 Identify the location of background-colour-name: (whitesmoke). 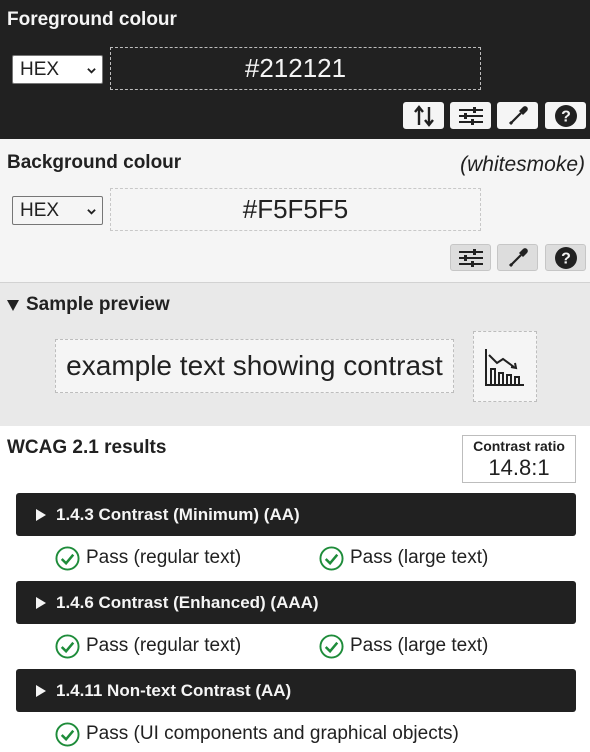
(522, 164).